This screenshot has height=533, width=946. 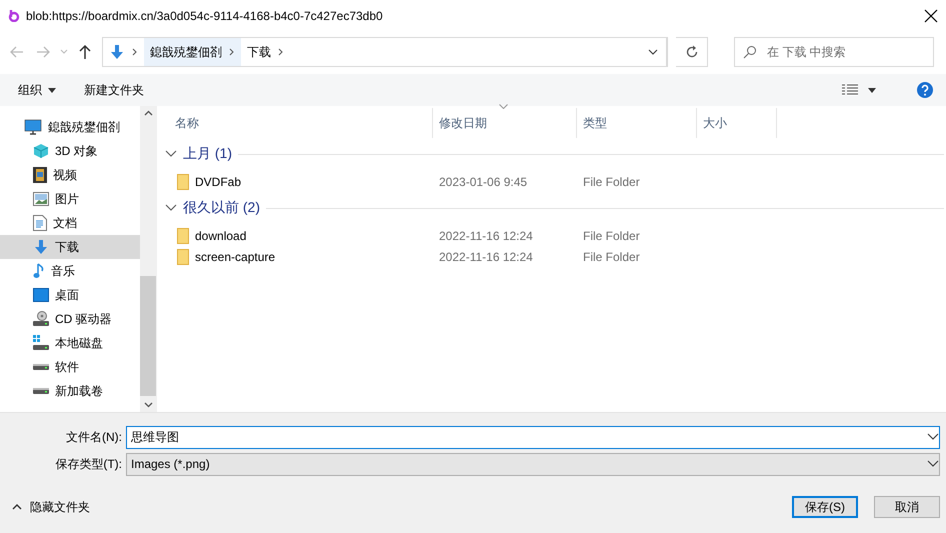 I want to click on file-name: download, so click(x=220, y=235).